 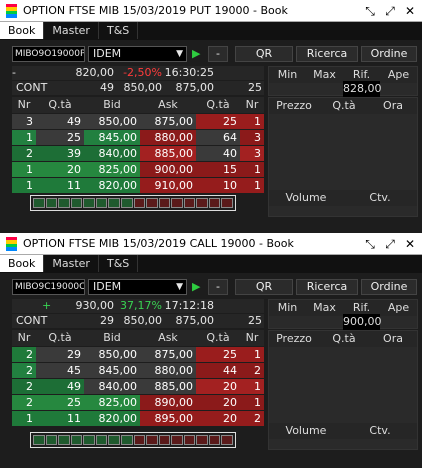 I want to click on book-cell-ask: 890,00, so click(x=168, y=402).